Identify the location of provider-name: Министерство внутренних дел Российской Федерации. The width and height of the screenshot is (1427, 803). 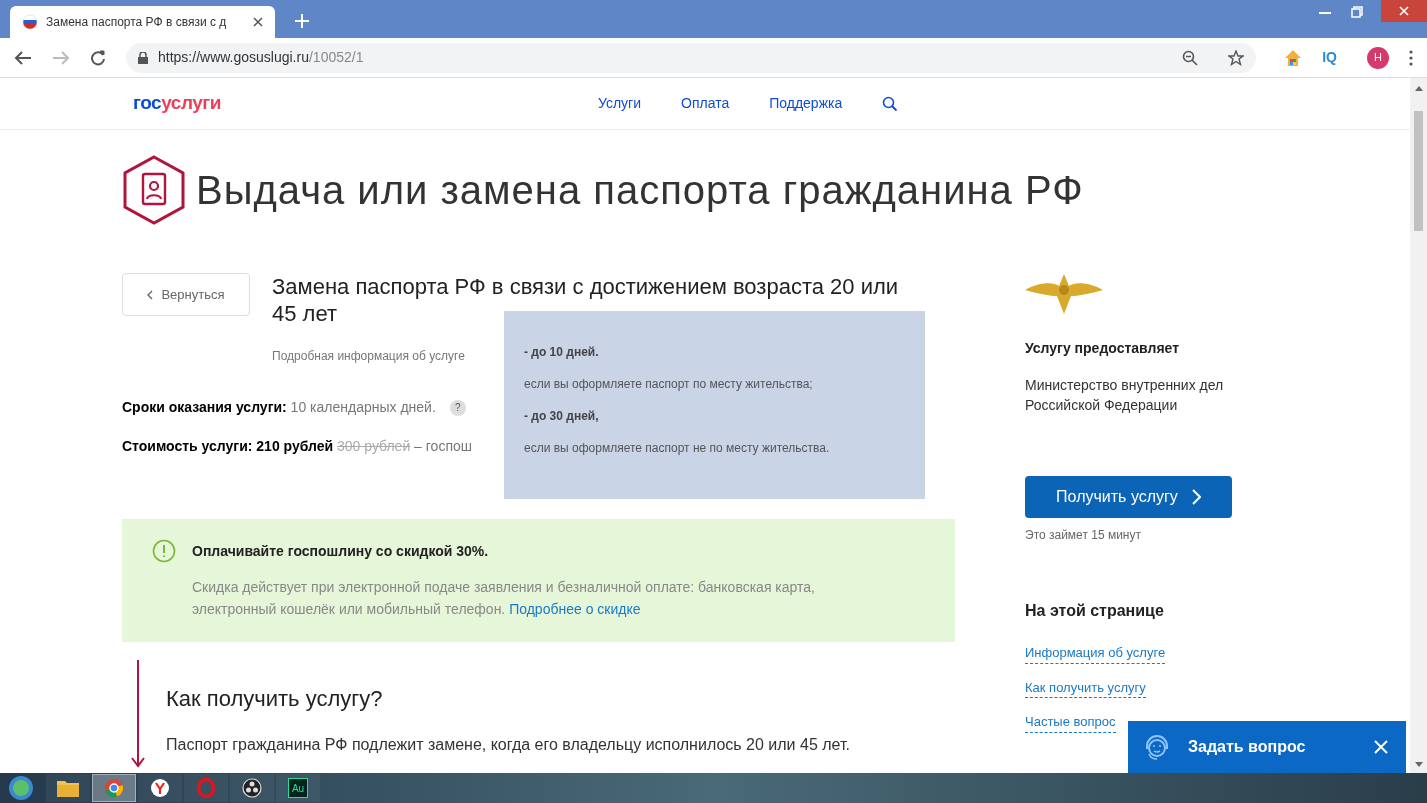
(1125, 395).